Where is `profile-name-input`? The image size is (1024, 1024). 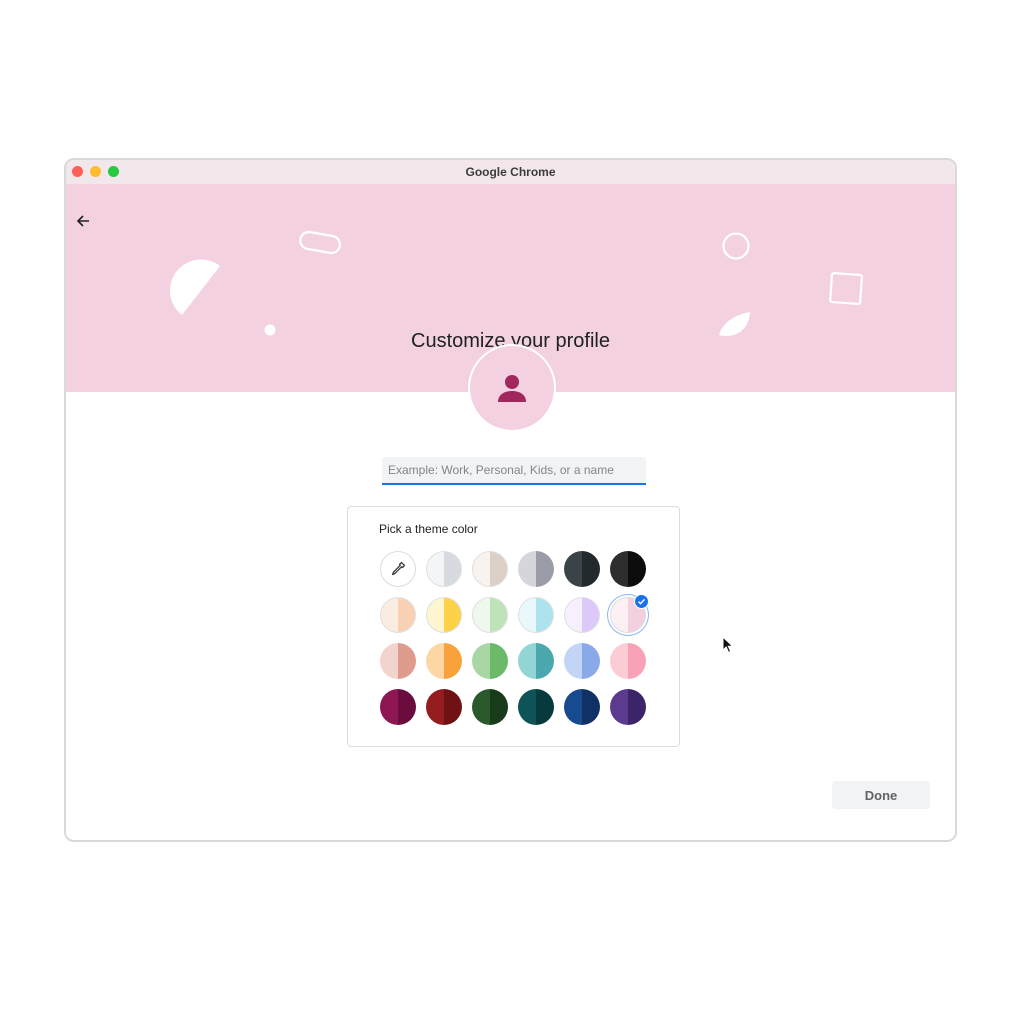
profile-name-input is located at coordinates (514, 471).